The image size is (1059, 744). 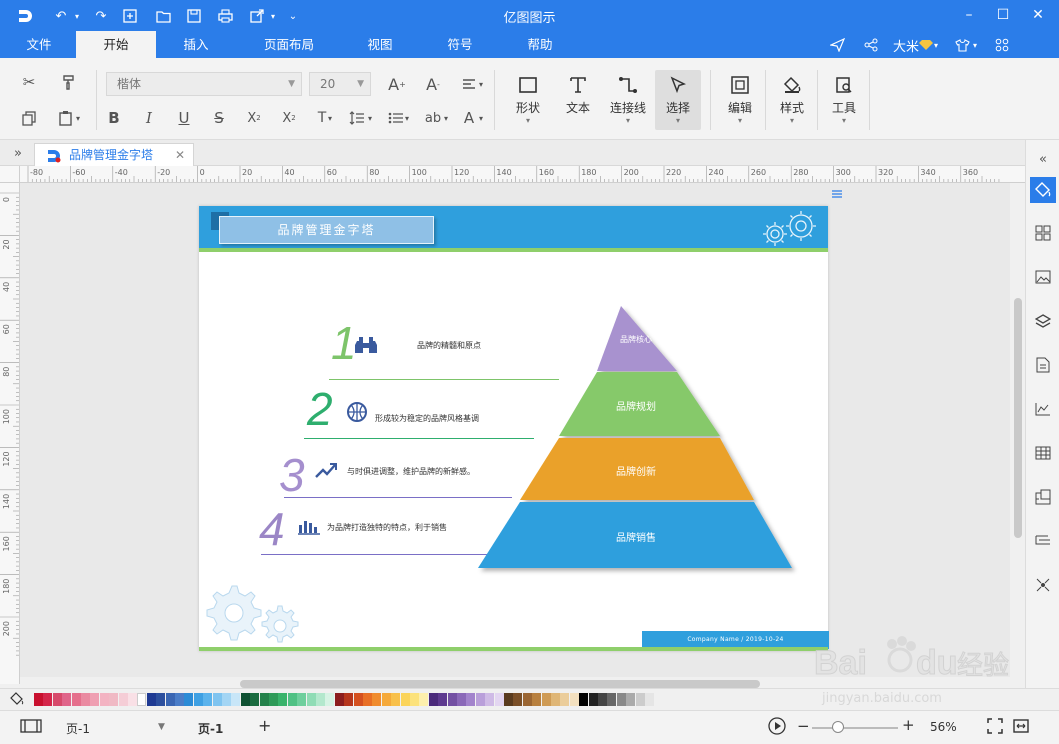 I want to click on step-text: 为品牌打造独特的特点，利于销售, so click(x=387, y=527).